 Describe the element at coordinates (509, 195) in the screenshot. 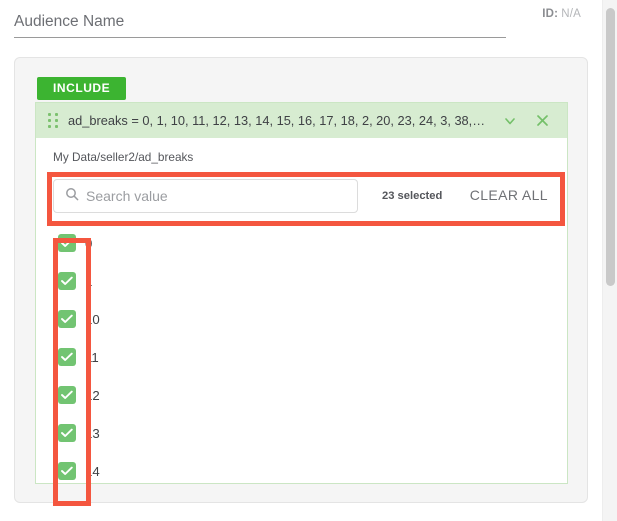

I see `clear-all-button: CLEAR ALL` at that location.